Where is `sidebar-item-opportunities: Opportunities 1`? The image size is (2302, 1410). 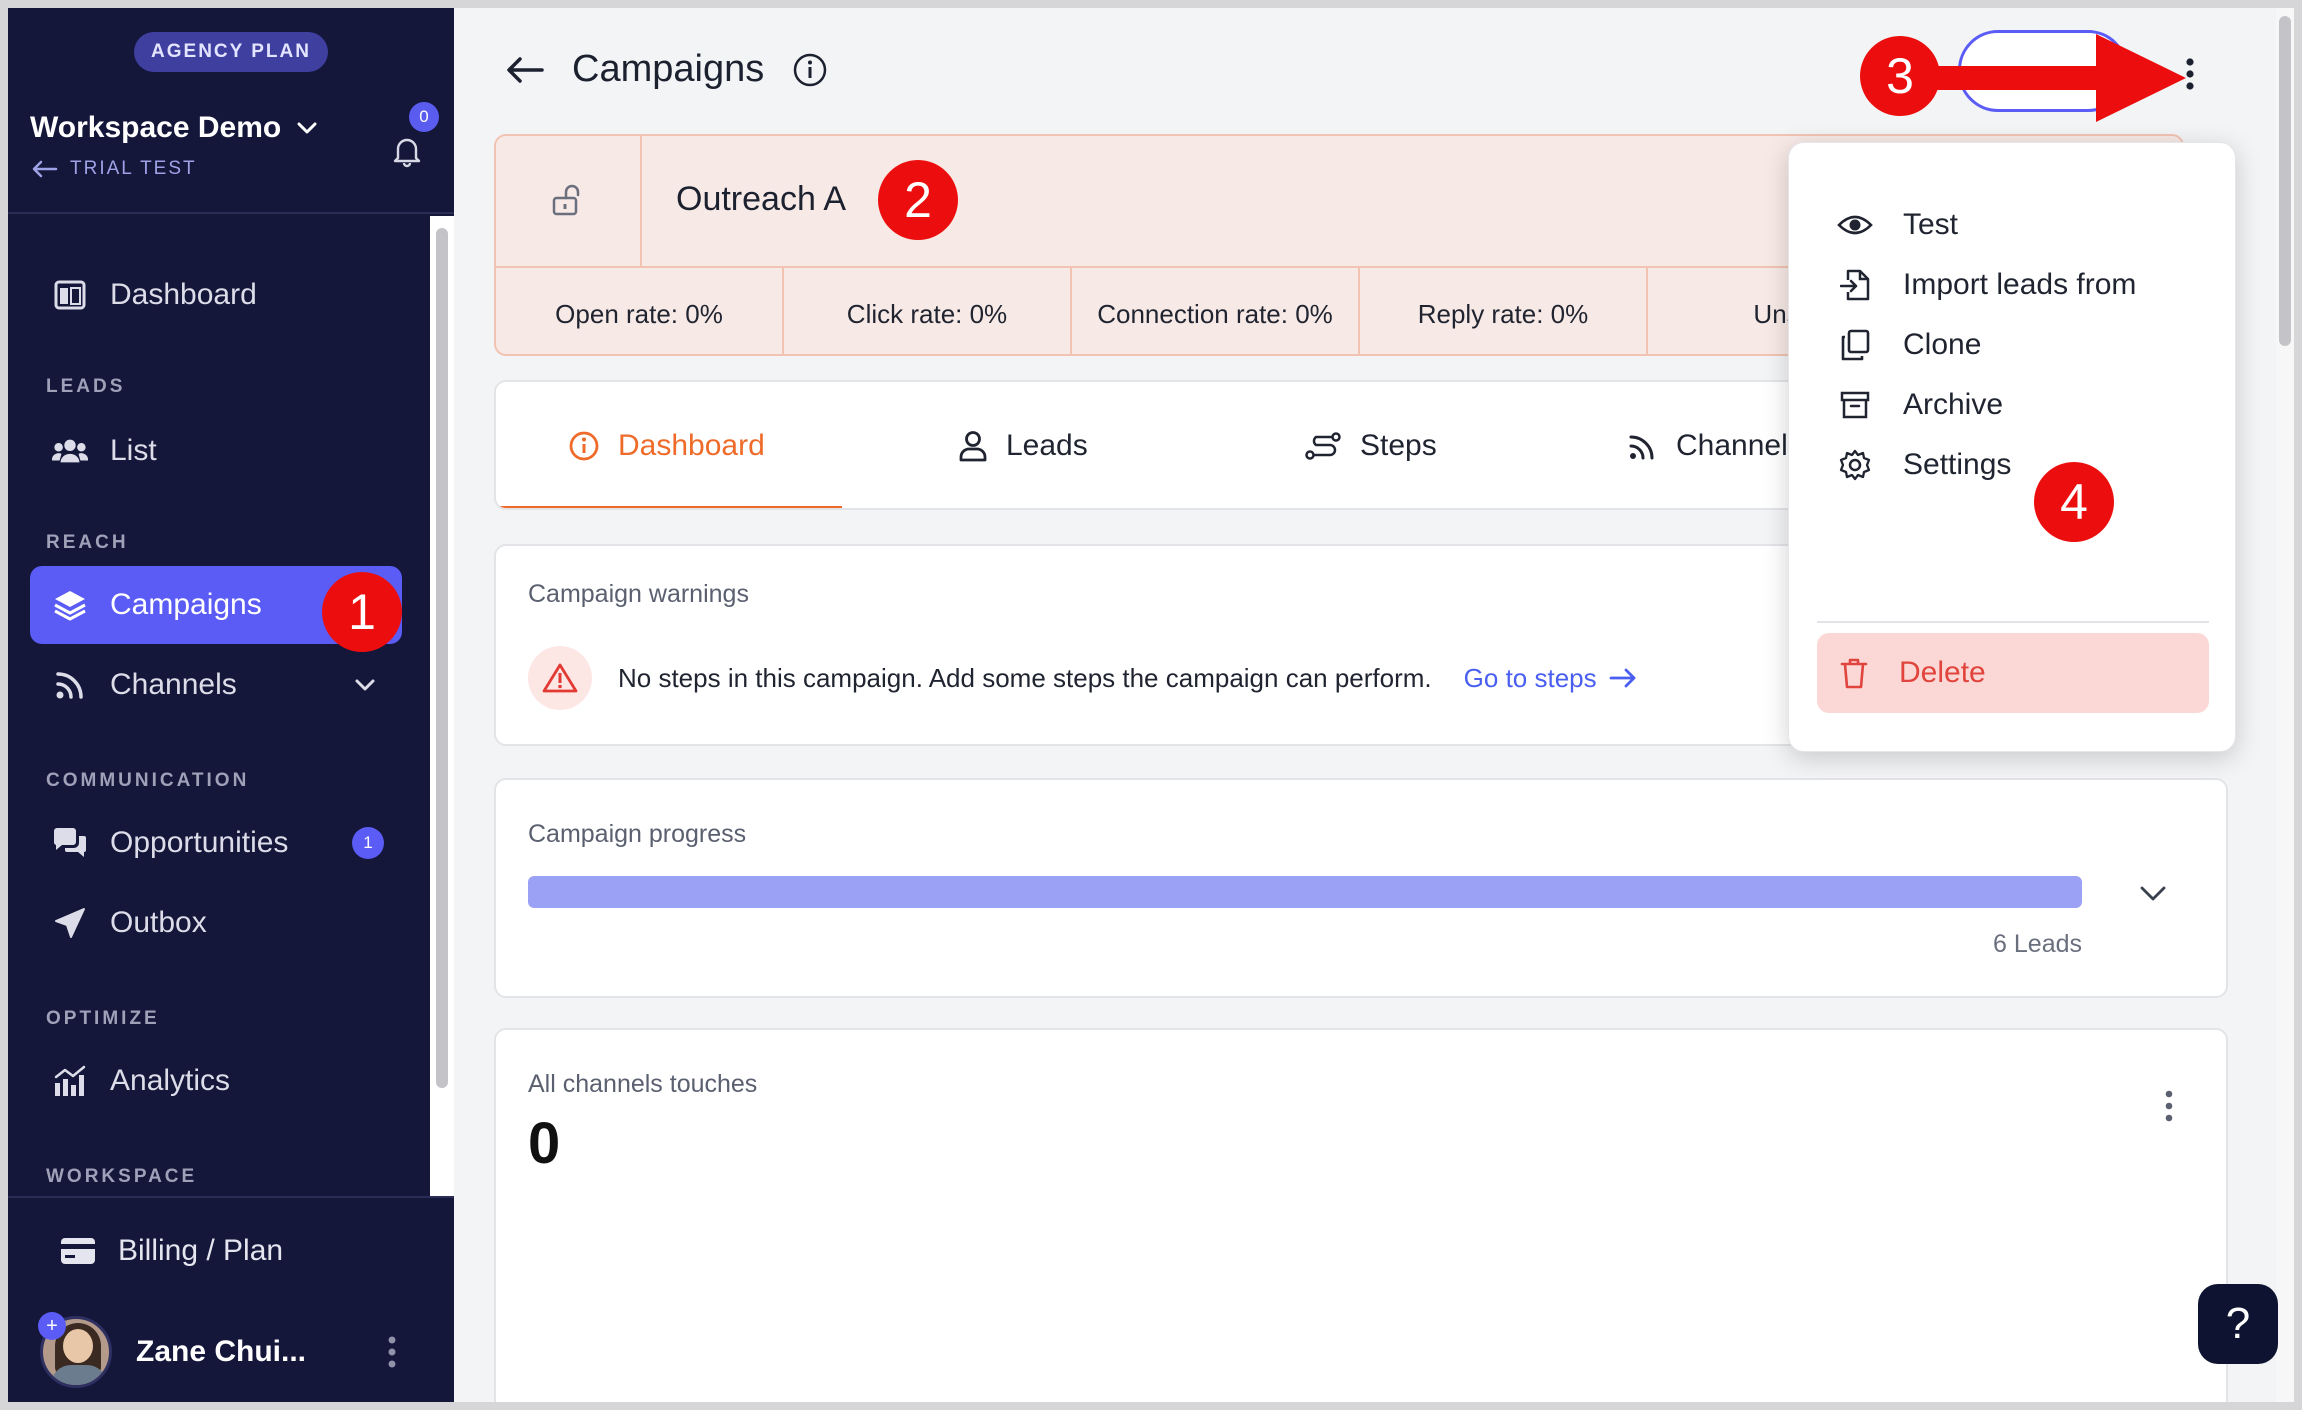 sidebar-item-opportunities: Opportunities 1 is located at coordinates (216, 843).